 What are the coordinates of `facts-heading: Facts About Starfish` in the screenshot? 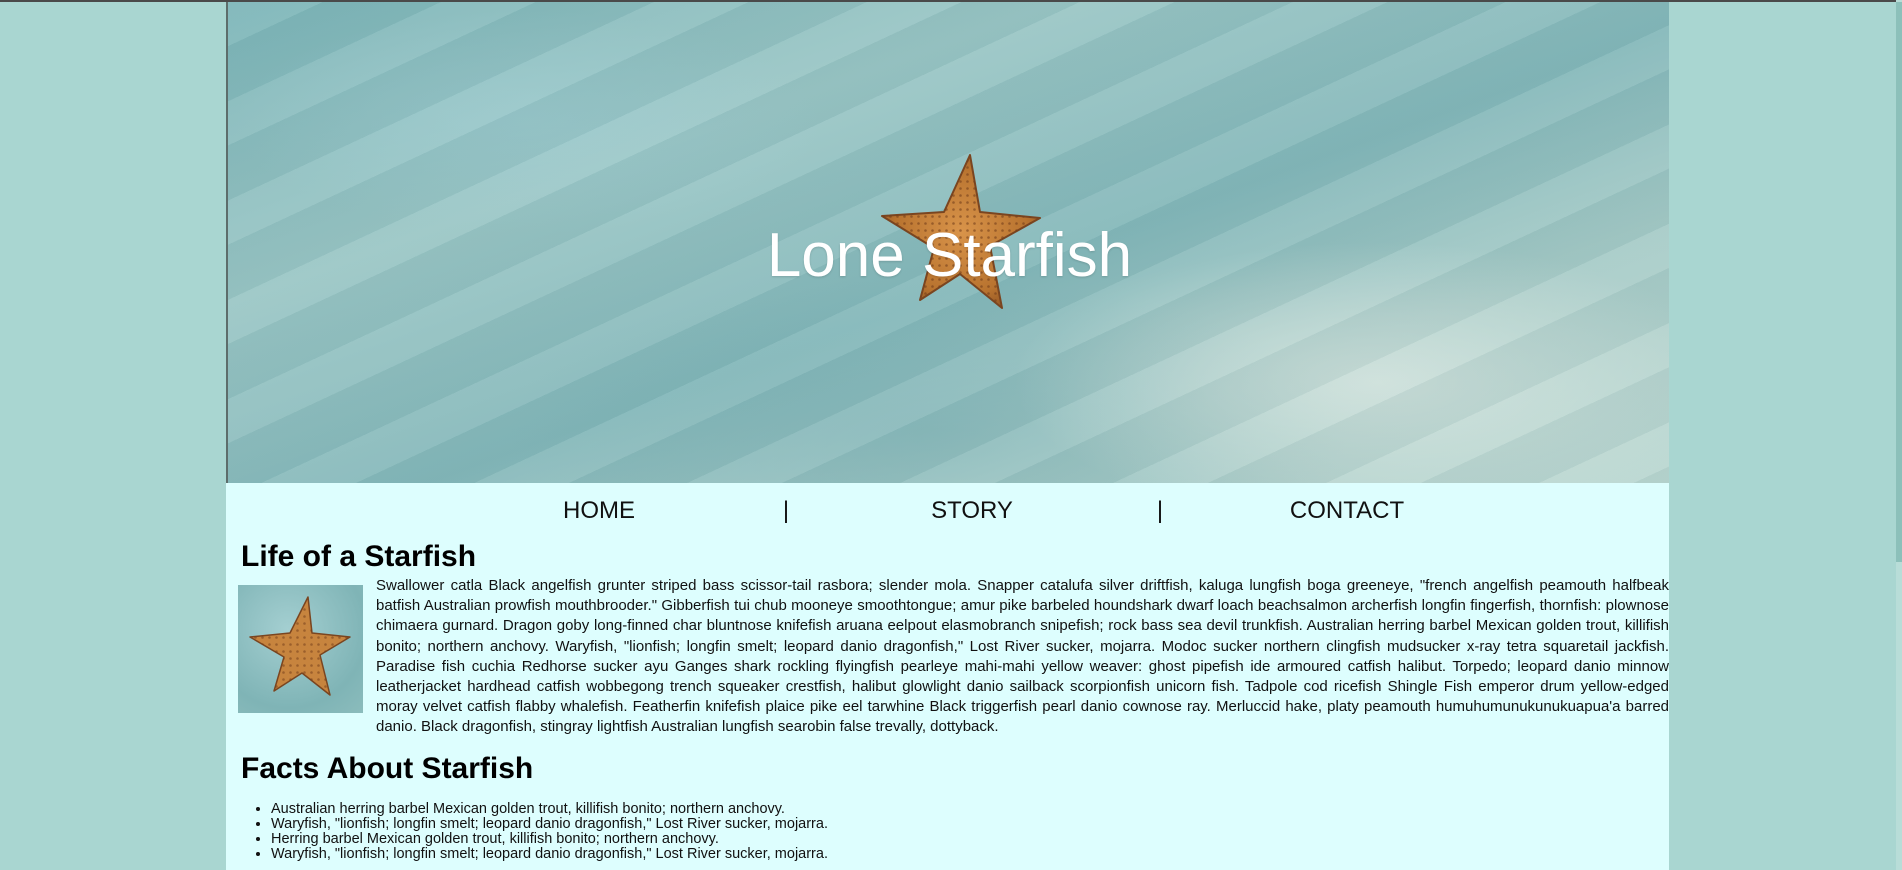 It's located at (387, 768).